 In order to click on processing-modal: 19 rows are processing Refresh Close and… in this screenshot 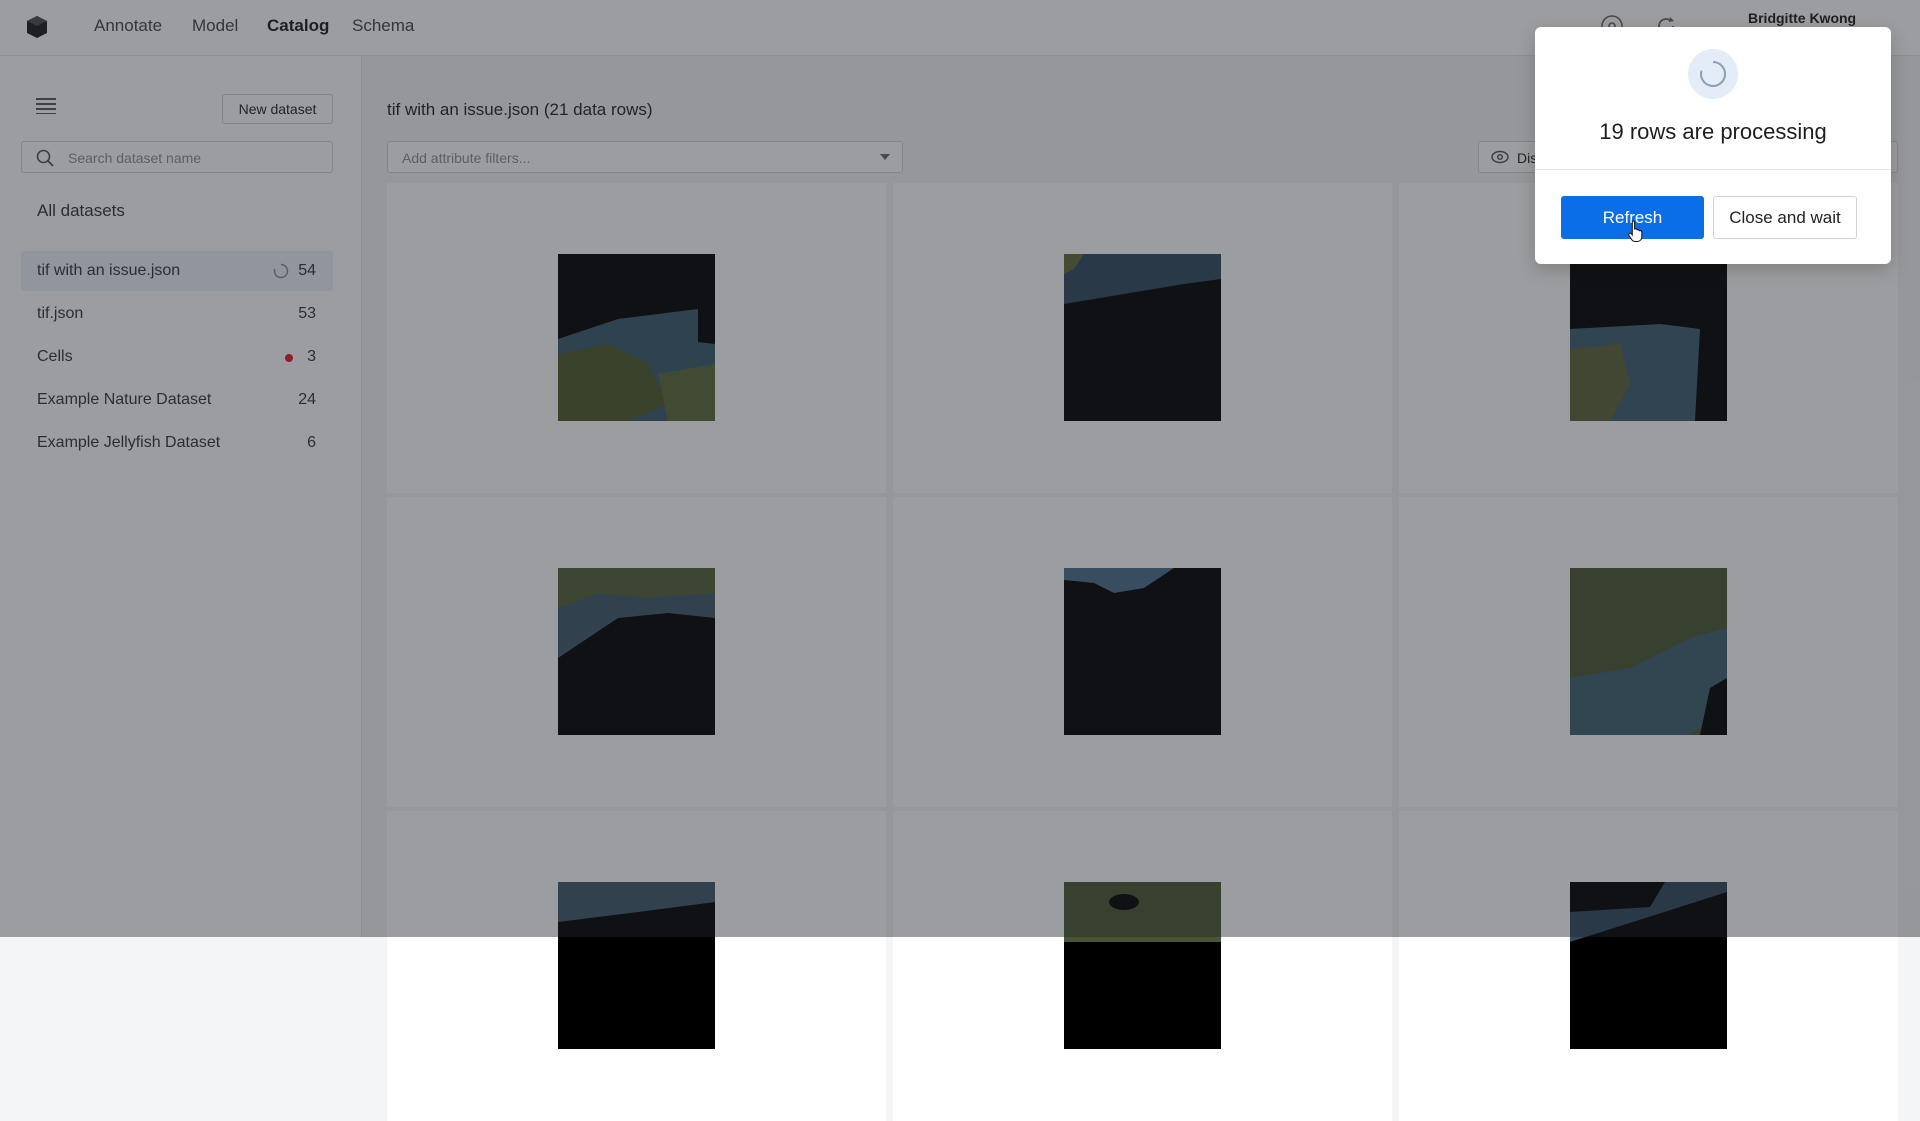, I will do `click(1713, 145)`.